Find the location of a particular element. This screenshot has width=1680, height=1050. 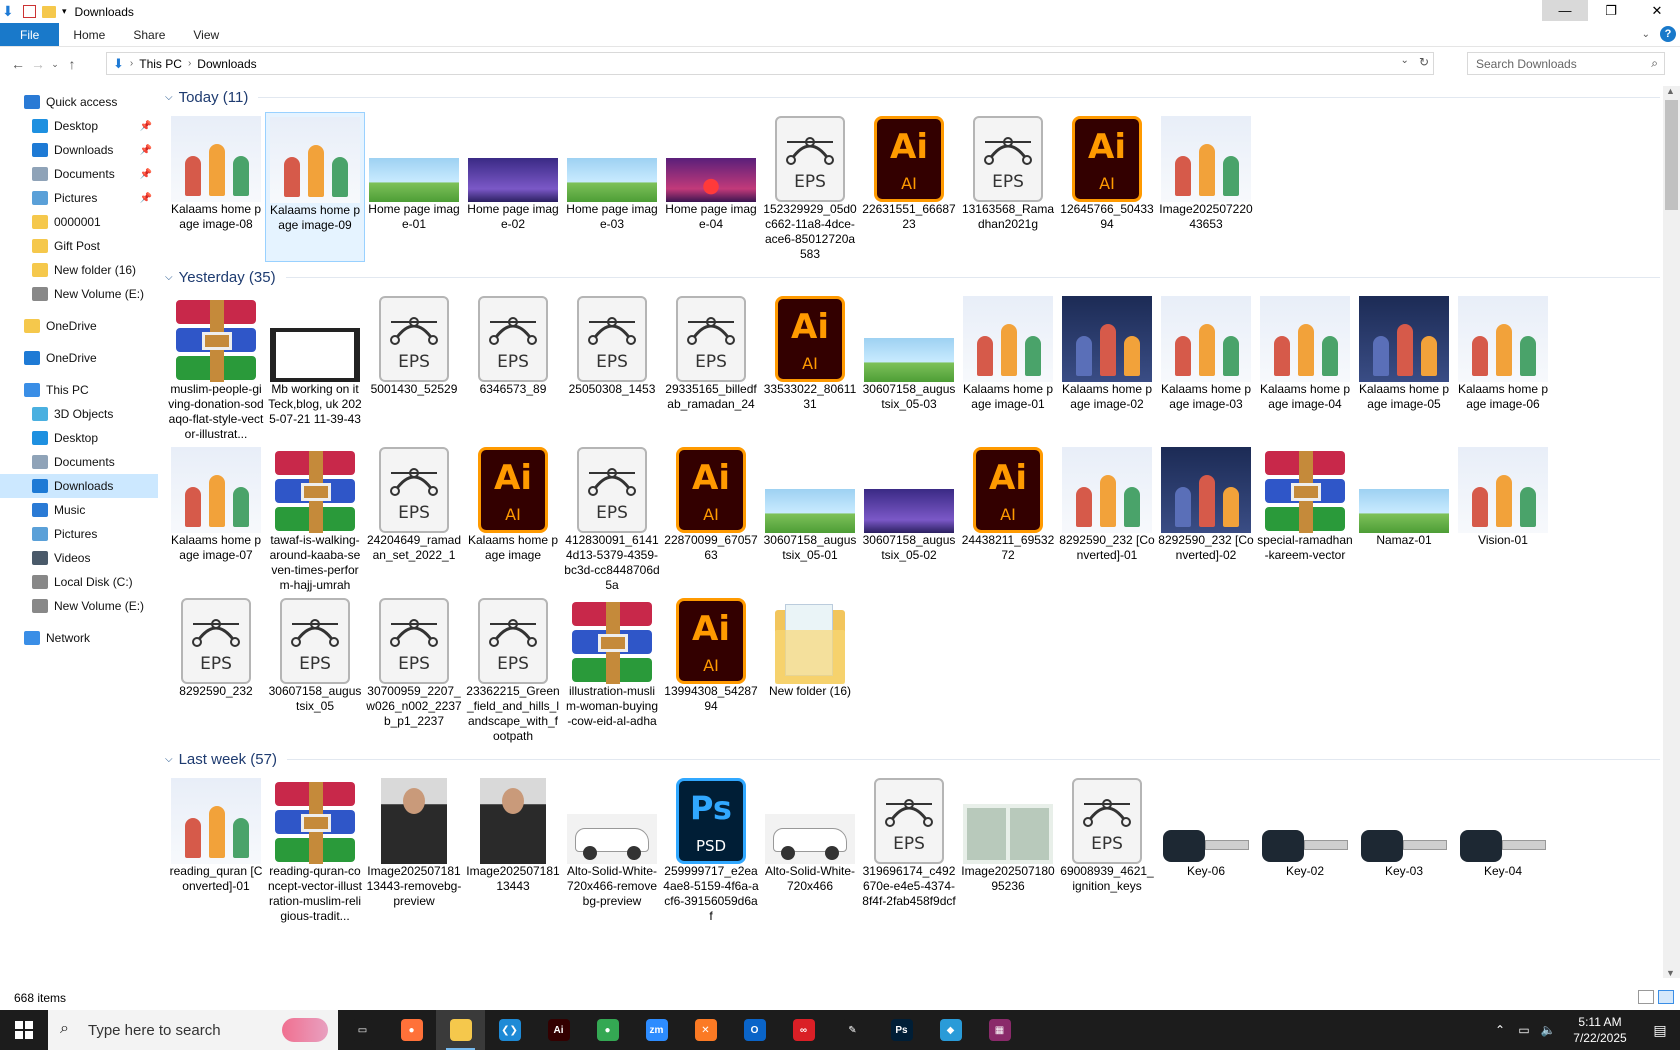

file-item: 8292590_232 [Converted]-01 is located at coordinates (1107, 518).